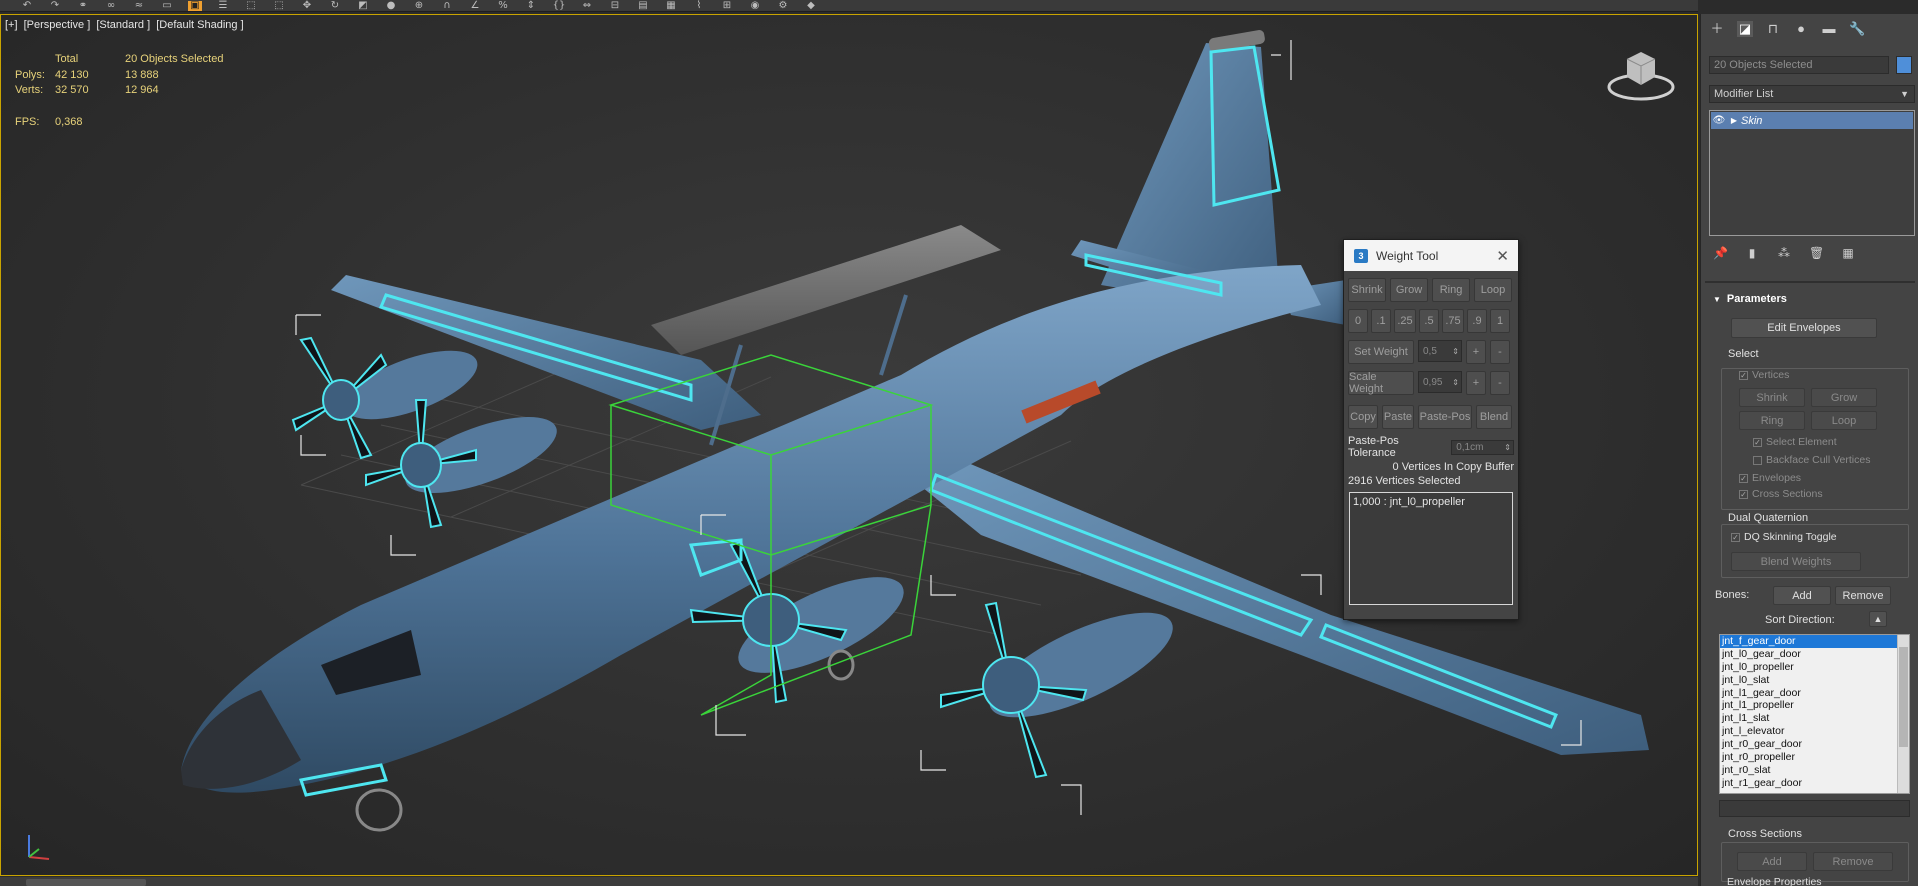 Image resolution: width=1918 pixels, height=886 pixels. Describe the element at coordinates (1795, 442) in the screenshot. I see `select-element-checkbox: ✓ Select Element` at that location.